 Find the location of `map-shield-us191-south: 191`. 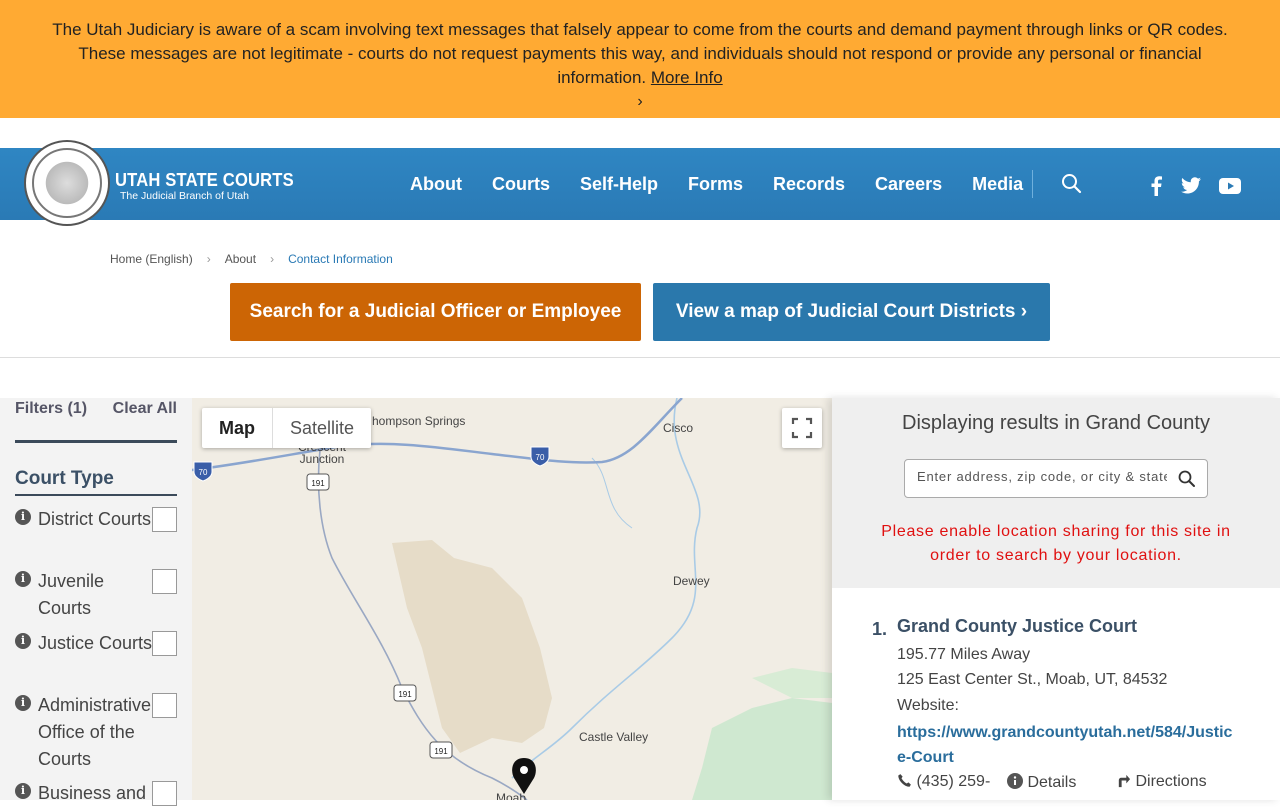

map-shield-us191-south: 191 is located at coordinates (441, 750).